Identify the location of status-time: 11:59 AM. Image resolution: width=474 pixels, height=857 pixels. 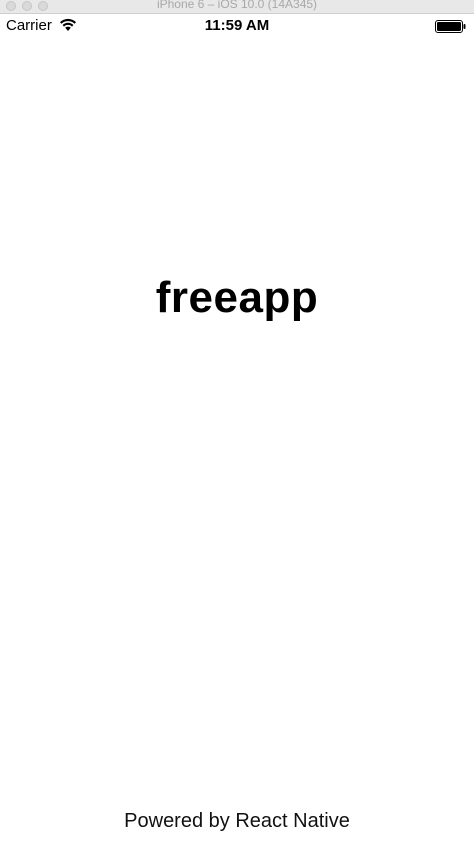
(237, 25).